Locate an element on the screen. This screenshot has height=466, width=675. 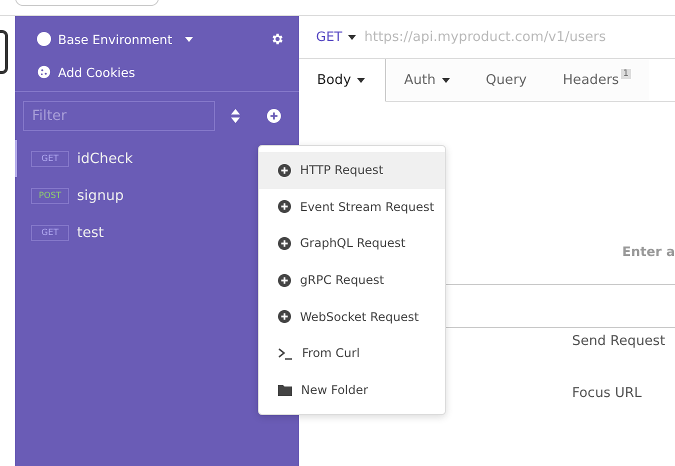
settings-icon is located at coordinates (277, 39).